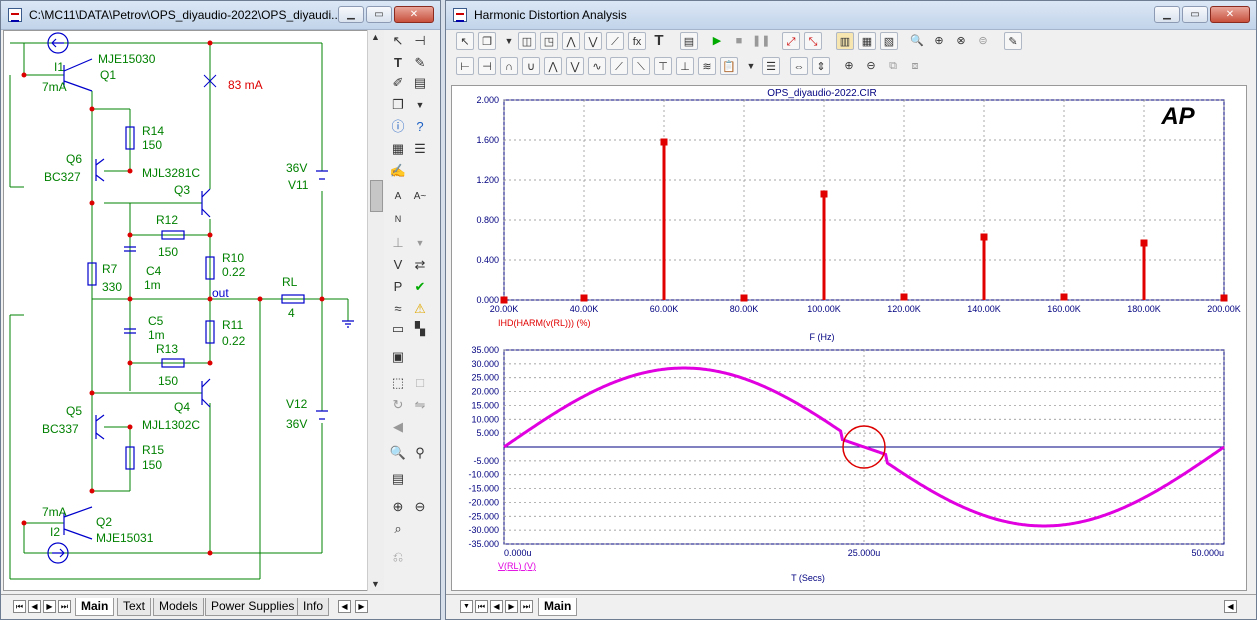  What do you see at coordinates (398, 507) in the screenshot?
I see `zoom-in-icon: ⊕` at bounding box center [398, 507].